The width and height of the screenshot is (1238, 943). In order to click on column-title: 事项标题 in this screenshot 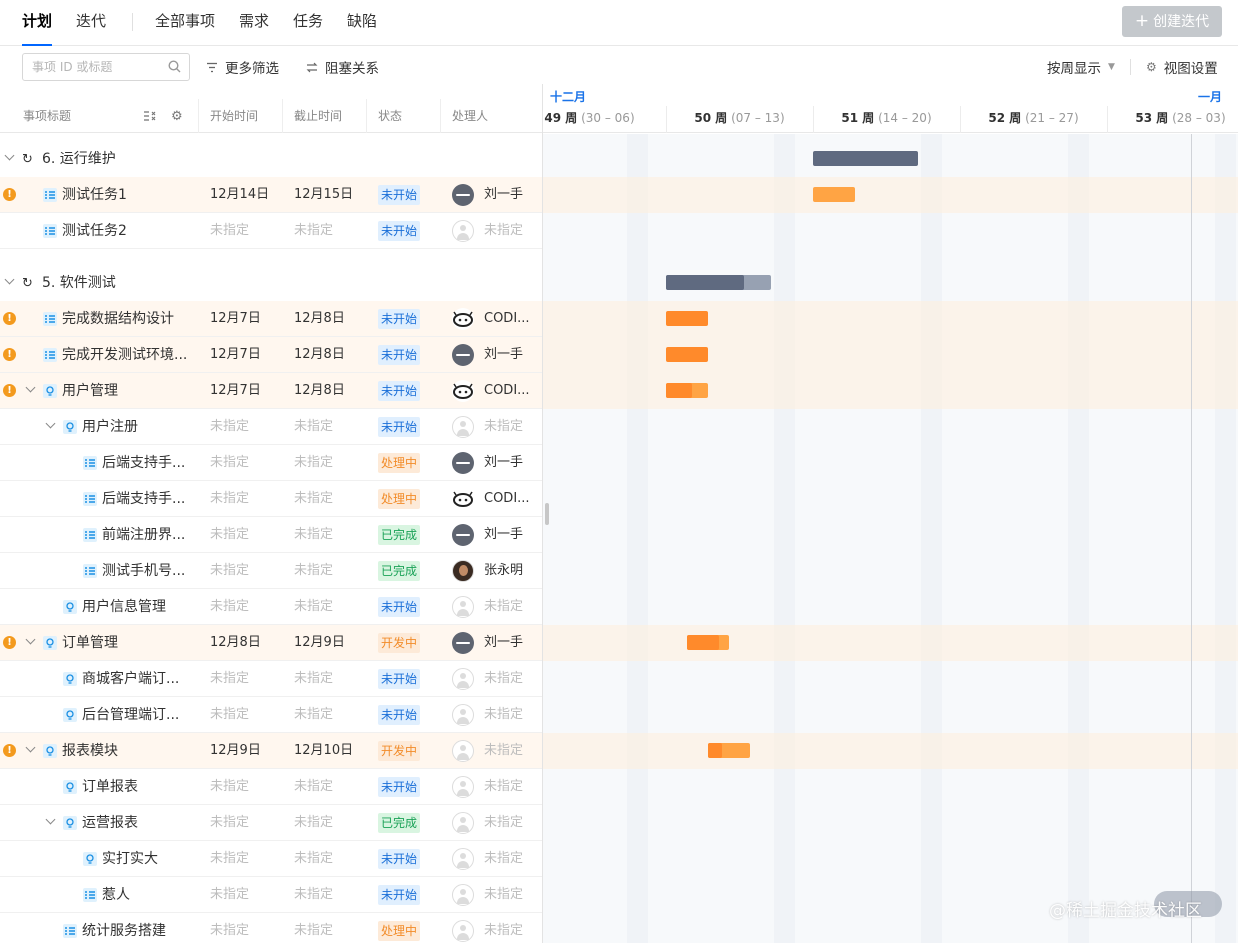, I will do `click(47, 116)`.